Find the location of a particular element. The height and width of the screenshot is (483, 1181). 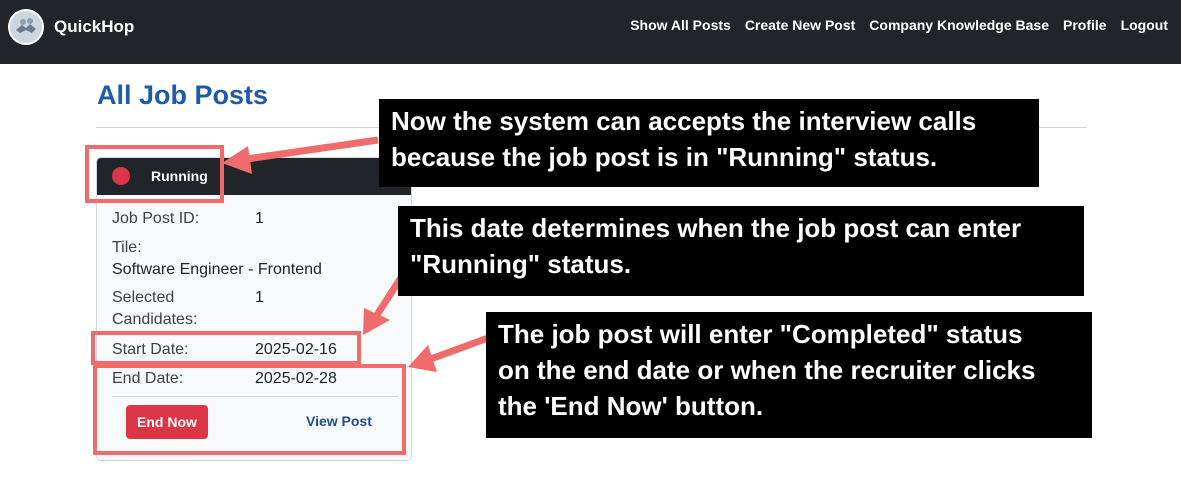

brand: QuickHop is located at coordinates (71, 27).